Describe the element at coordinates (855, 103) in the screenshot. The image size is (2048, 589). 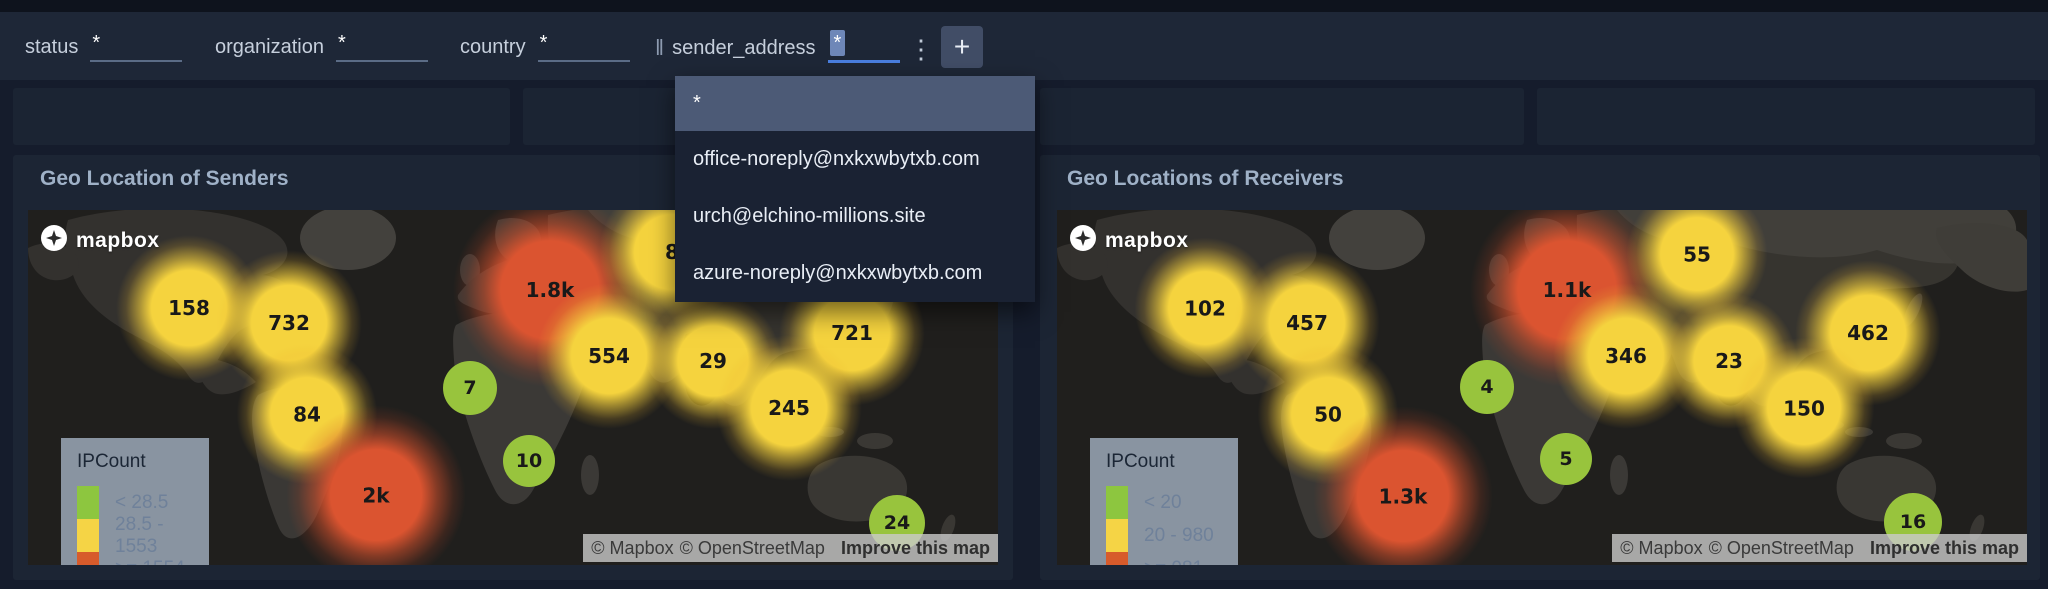
I see `dropdown-option: *` at that location.